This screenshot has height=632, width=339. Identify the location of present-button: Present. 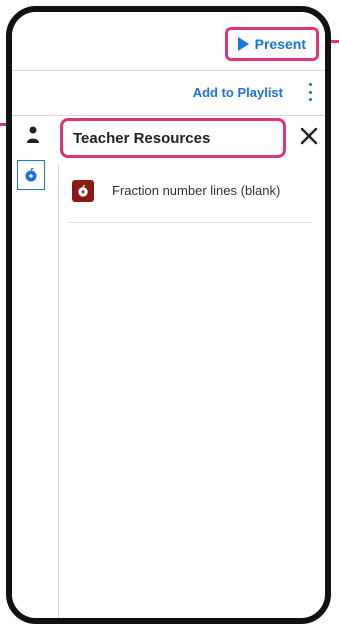
(271, 44).